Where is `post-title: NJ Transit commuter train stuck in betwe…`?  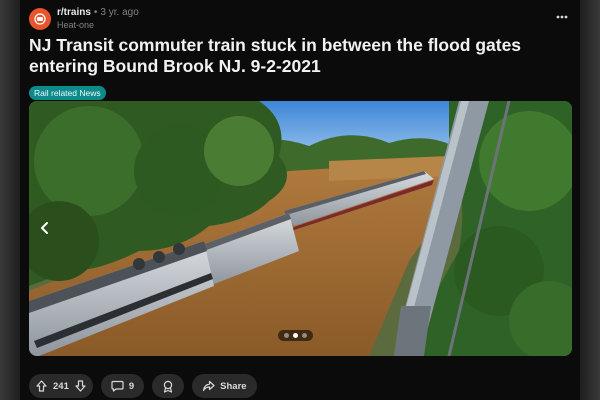
post-title: NJ Transit commuter train stuck in betwe… is located at coordinates (299, 56).